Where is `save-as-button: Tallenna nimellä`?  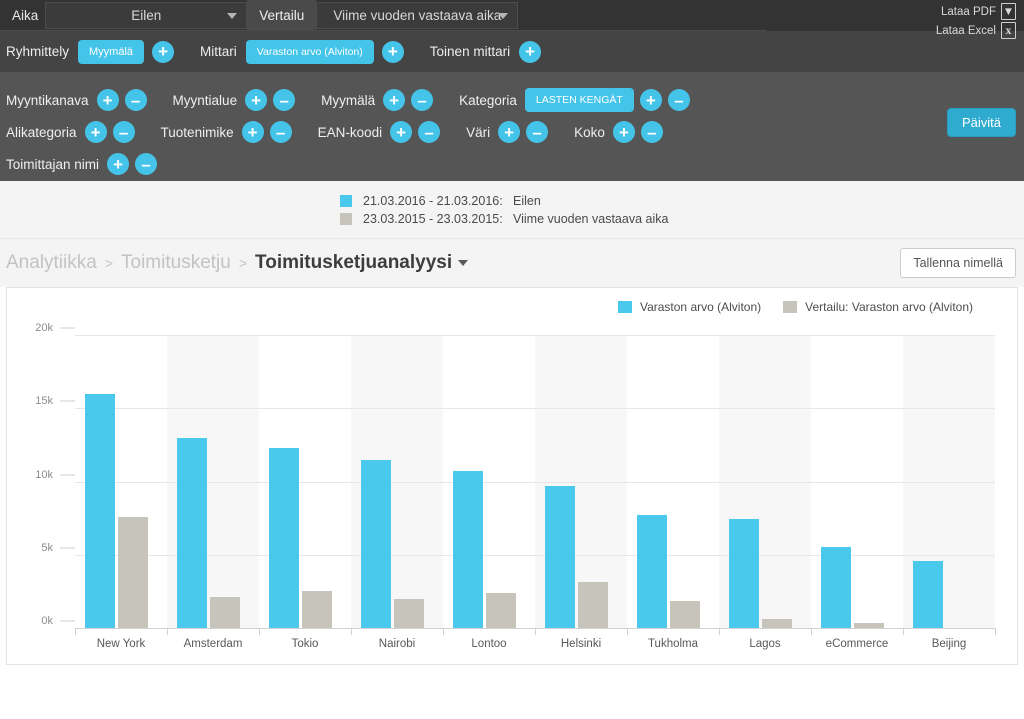 save-as-button: Tallenna nimellä is located at coordinates (958, 263).